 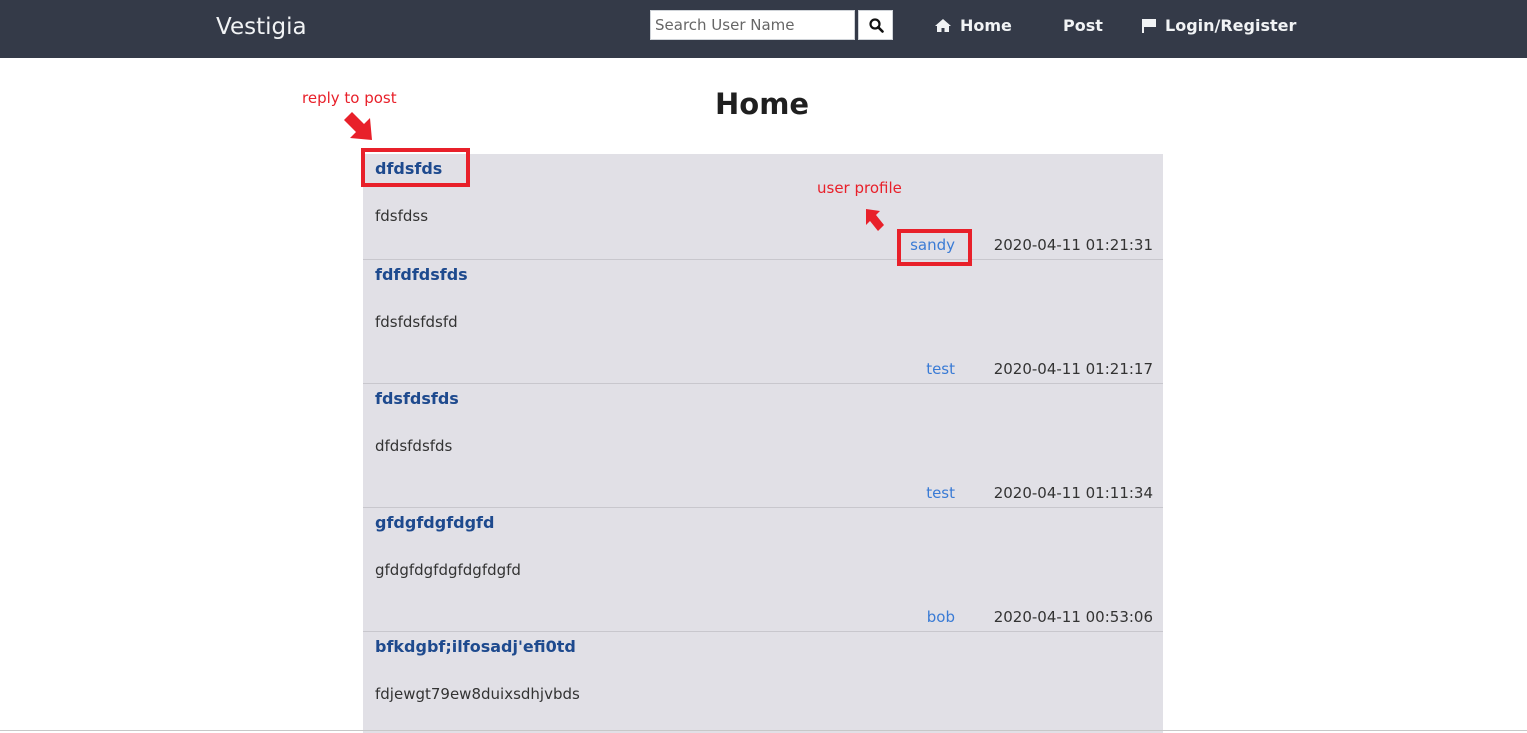 What do you see at coordinates (1073, 245) in the screenshot?
I see `post-timestamp: 2020-04-11 01:21:31` at bounding box center [1073, 245].